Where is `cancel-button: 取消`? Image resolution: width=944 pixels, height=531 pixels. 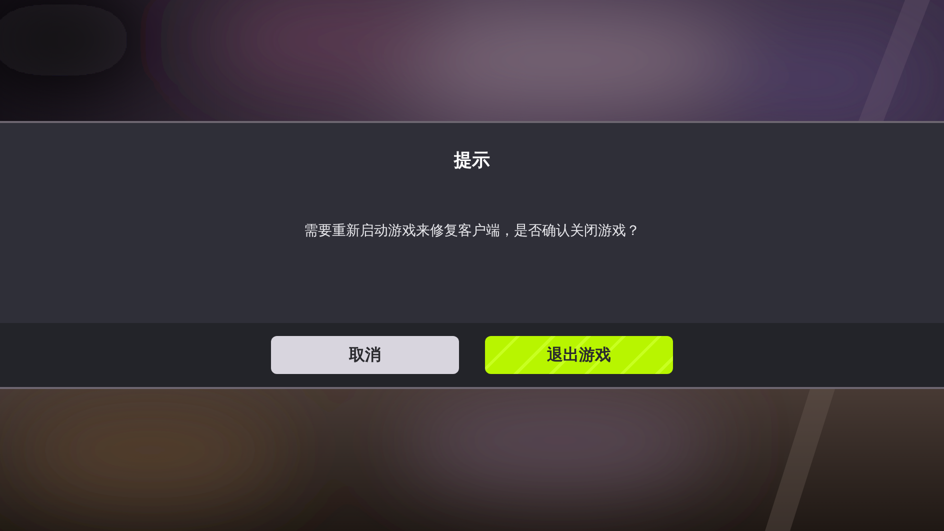
cancel-button: 取消 is located at coordinates (365, 355).